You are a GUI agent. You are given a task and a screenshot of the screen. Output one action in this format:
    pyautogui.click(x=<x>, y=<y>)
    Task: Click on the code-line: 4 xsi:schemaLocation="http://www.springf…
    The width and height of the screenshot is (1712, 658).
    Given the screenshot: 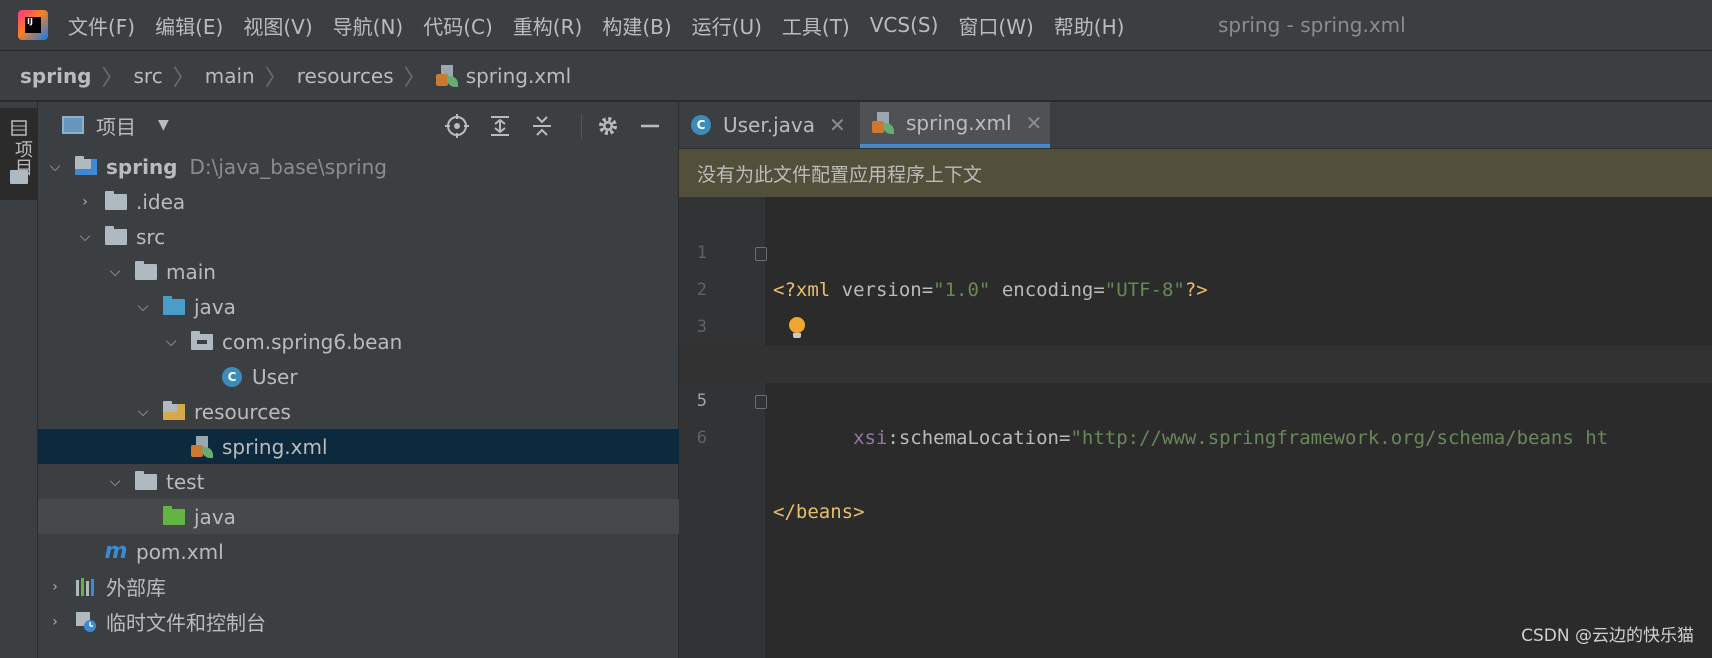 What is the action you would take?
    pyautogui.click(x=1195, y=379)
    